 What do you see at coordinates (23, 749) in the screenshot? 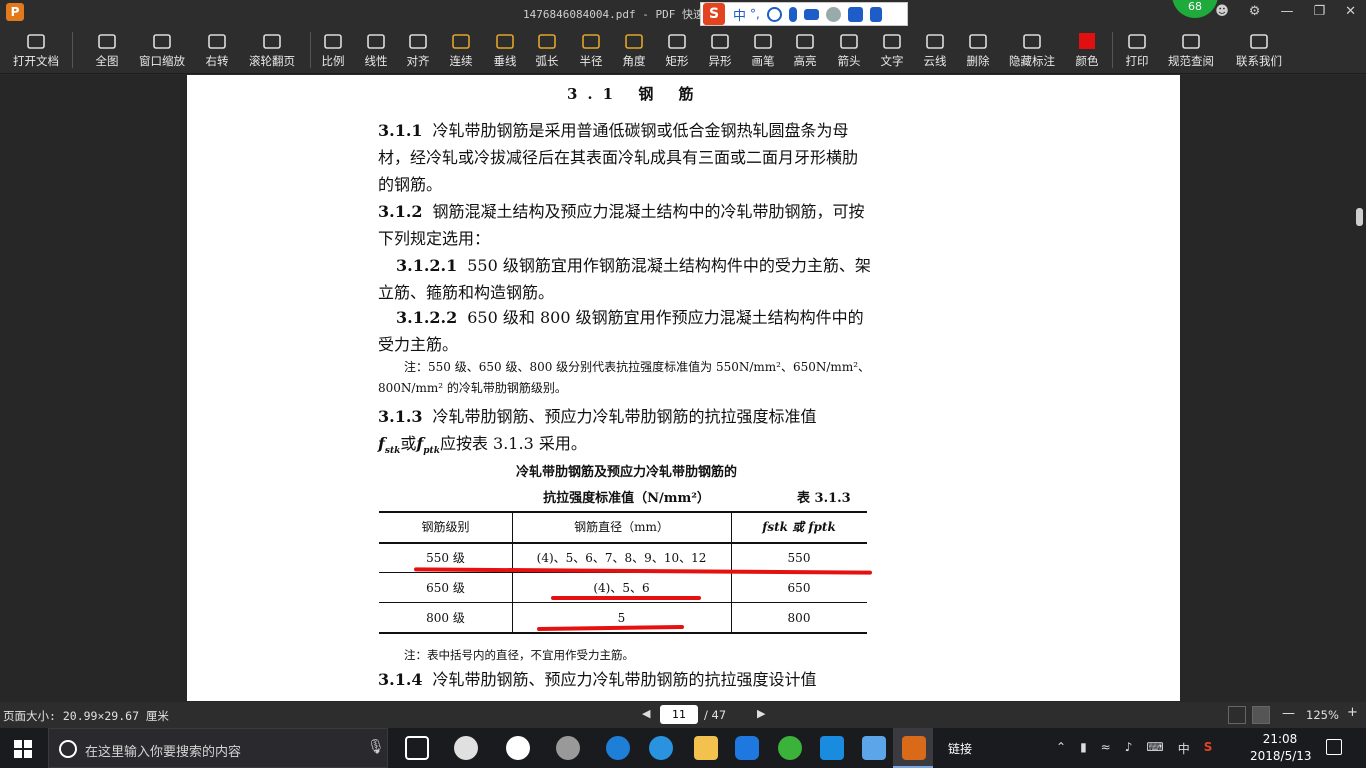
I see `windows-start-icon` at bounding box center [23, 749].